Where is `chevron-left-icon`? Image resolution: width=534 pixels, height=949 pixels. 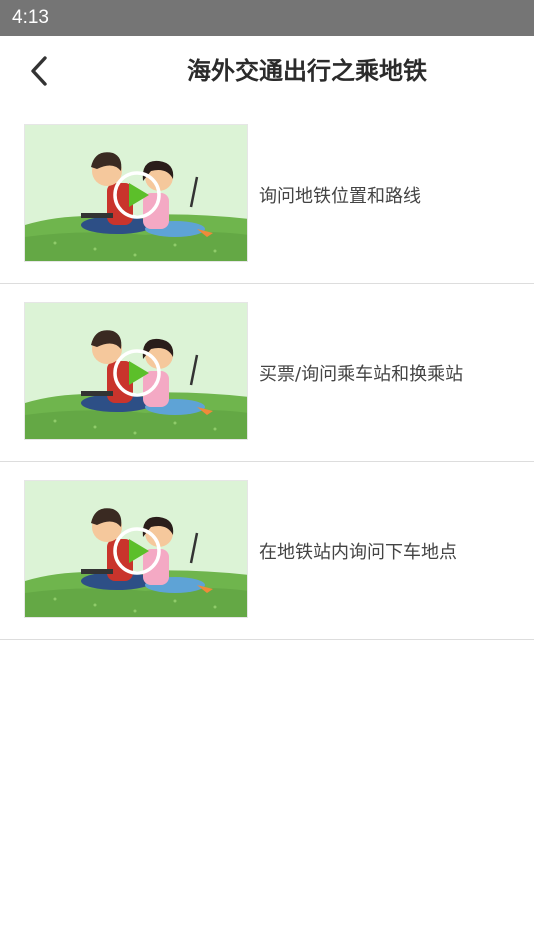 chevron-left-icon is located at coordinates (39, 71).